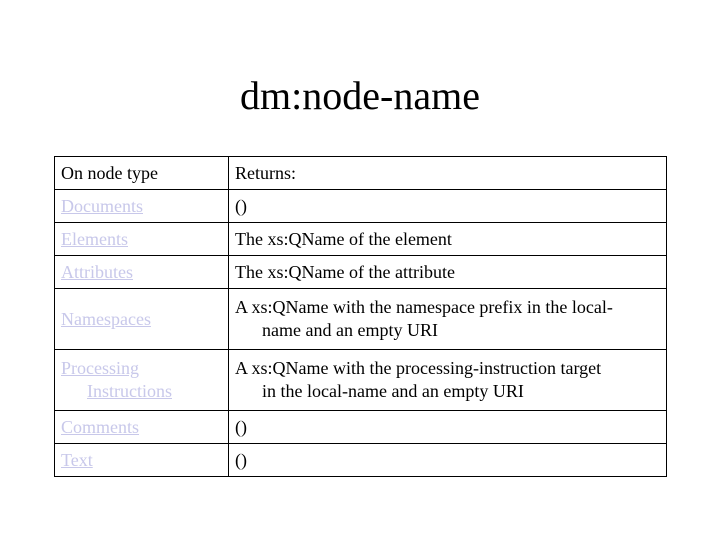  I want to click on link-line-1: Processing, so click(100, 368).